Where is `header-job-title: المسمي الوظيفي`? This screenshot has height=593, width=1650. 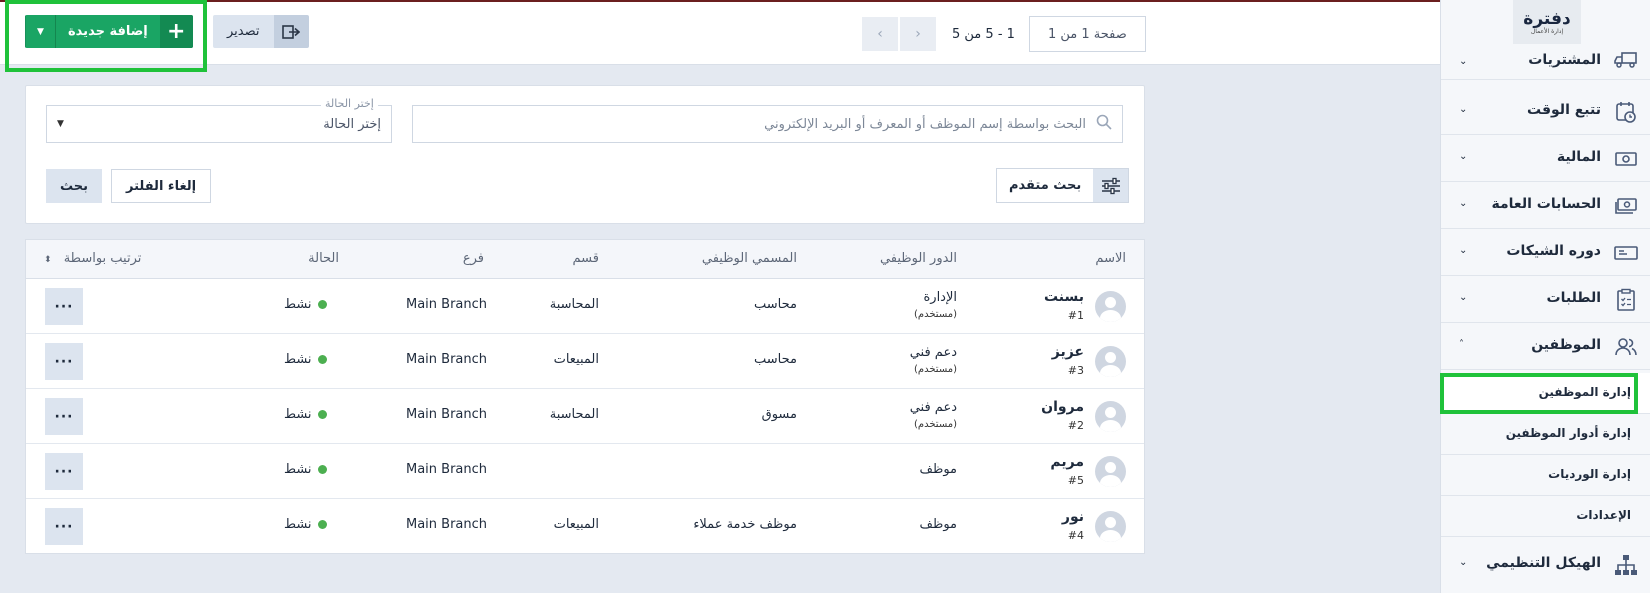
header-job-title: المسمي الوظيفي is located at coordinates (749, 258).